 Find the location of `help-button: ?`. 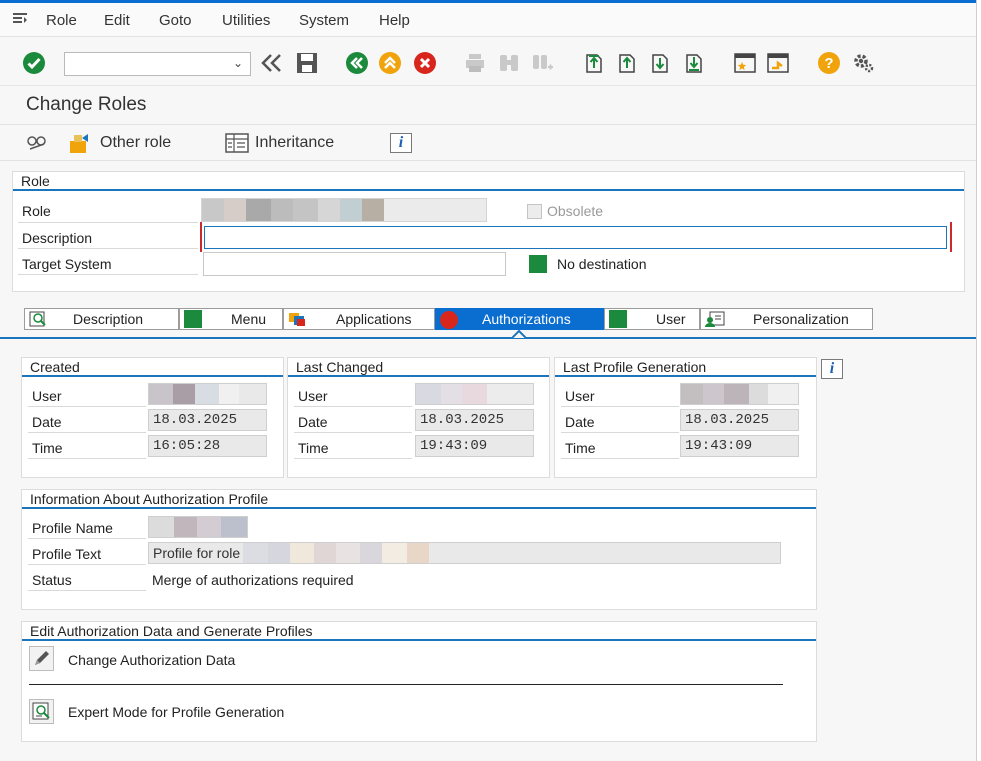

help-button: ? is located at coordinates (829, 63).